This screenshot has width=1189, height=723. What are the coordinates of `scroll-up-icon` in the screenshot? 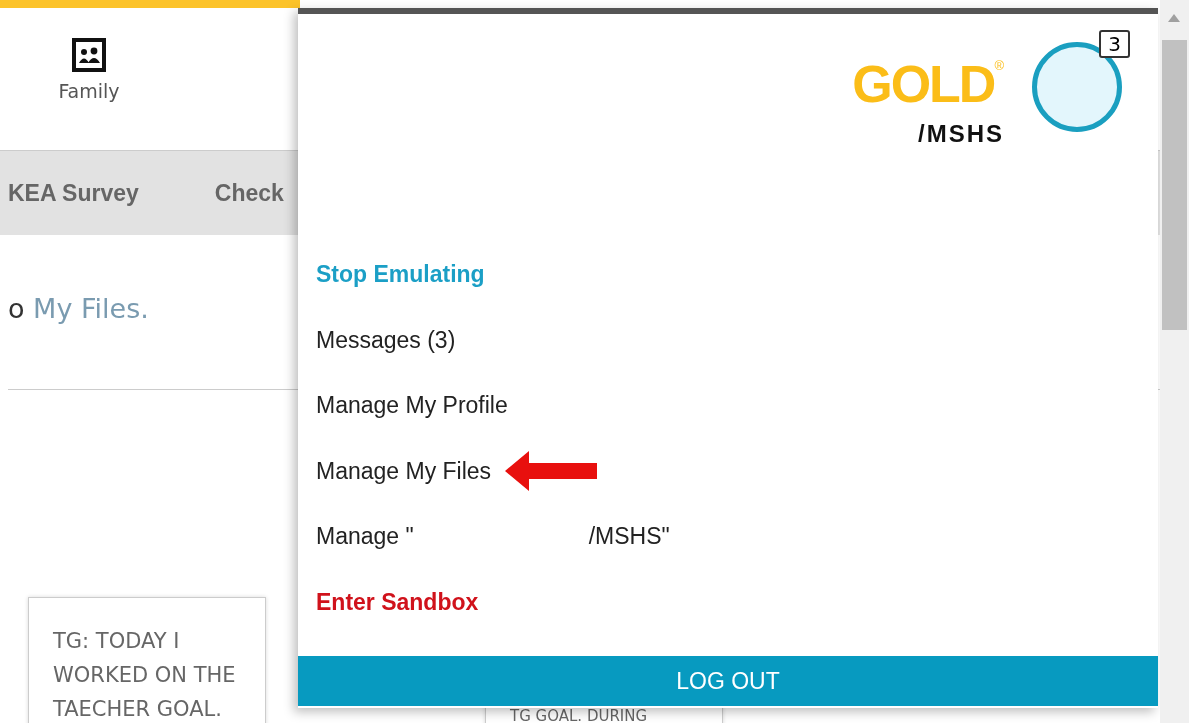 It's located at (1174, 18).